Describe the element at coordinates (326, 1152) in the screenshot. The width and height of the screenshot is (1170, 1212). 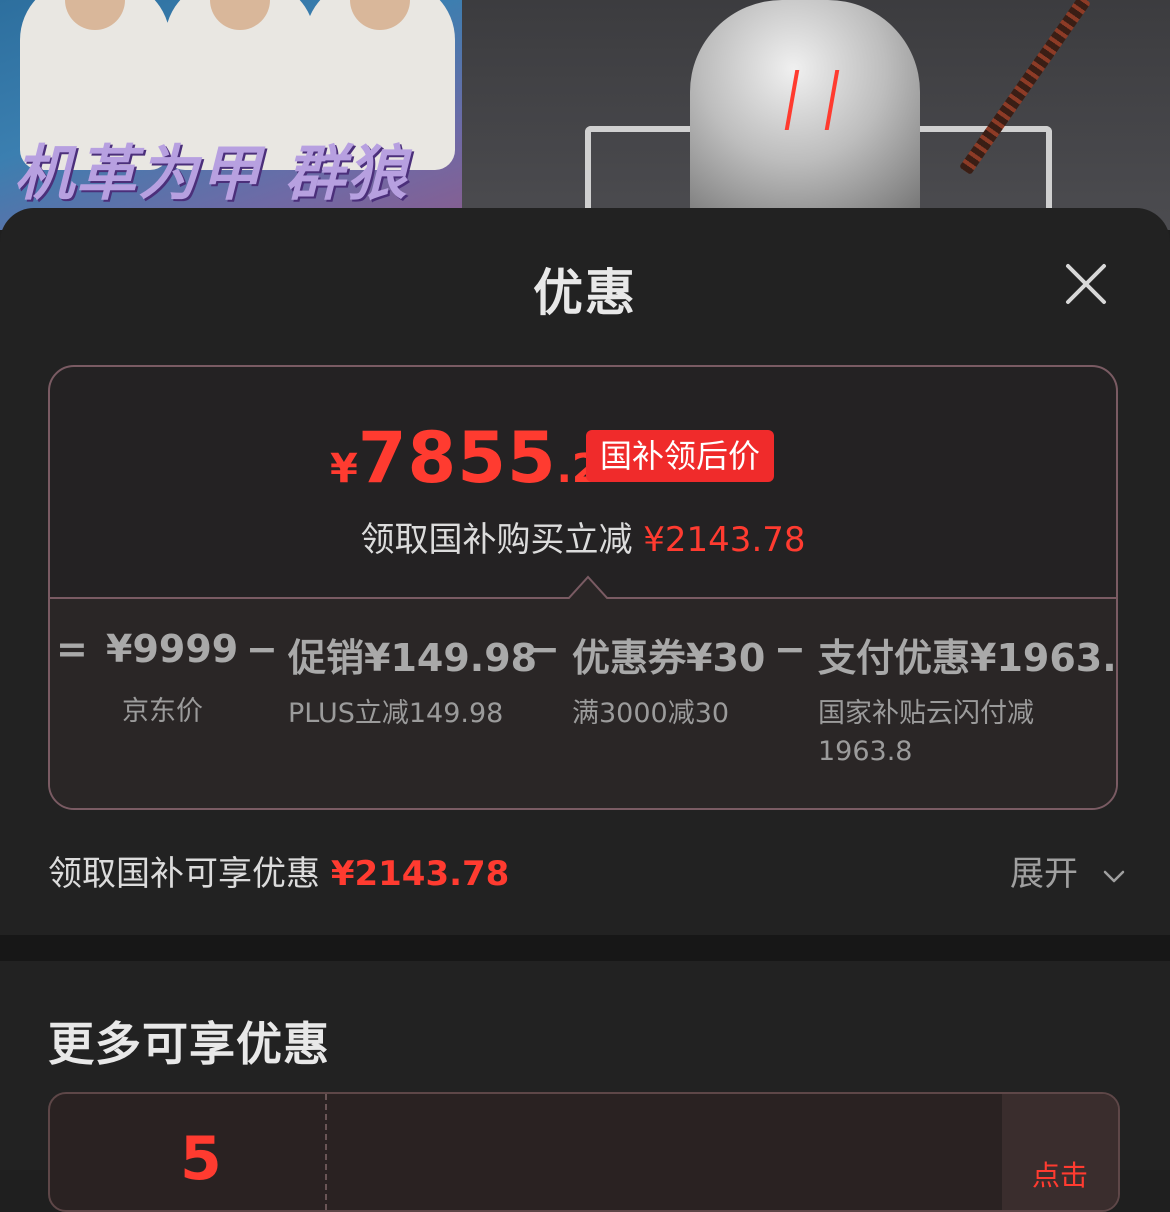
I see `coupon-separator` at that location.